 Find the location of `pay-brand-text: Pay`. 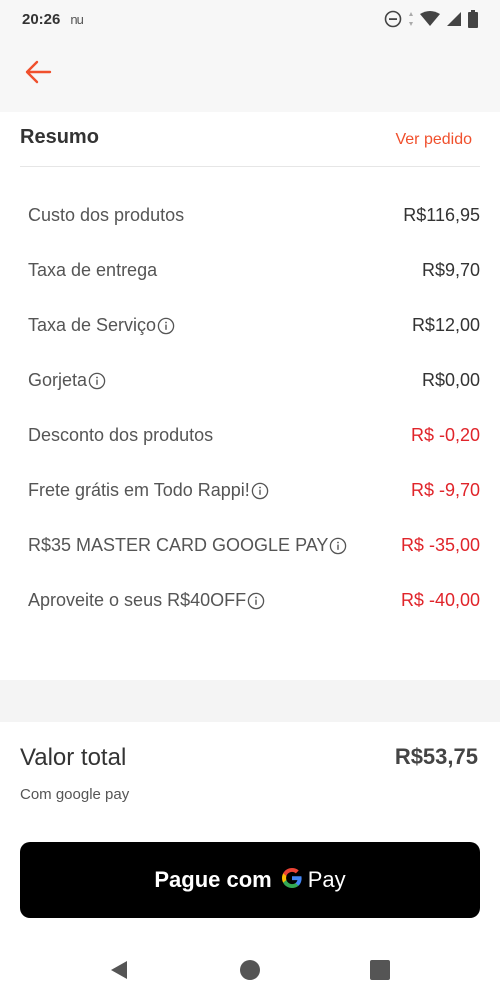

pay-brand-text: Pay is located at coordinates (326, 879).